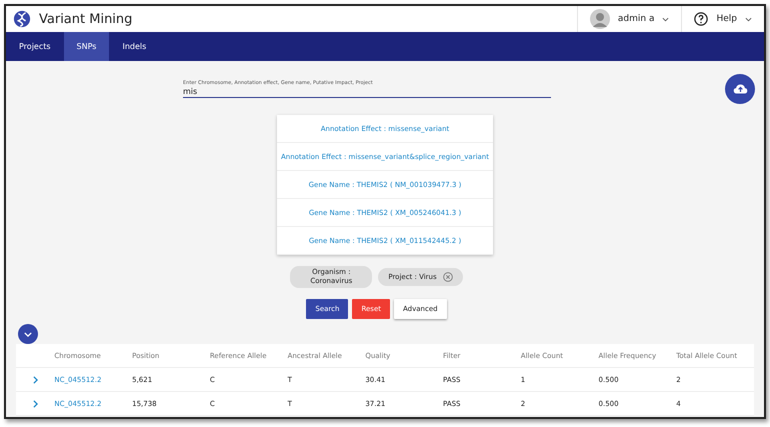 The height and width of the screenshot is (427, 770). Describe the element at coordinates (134, 46) in the screenshot. I see `nav-tab: Indels` at that location.